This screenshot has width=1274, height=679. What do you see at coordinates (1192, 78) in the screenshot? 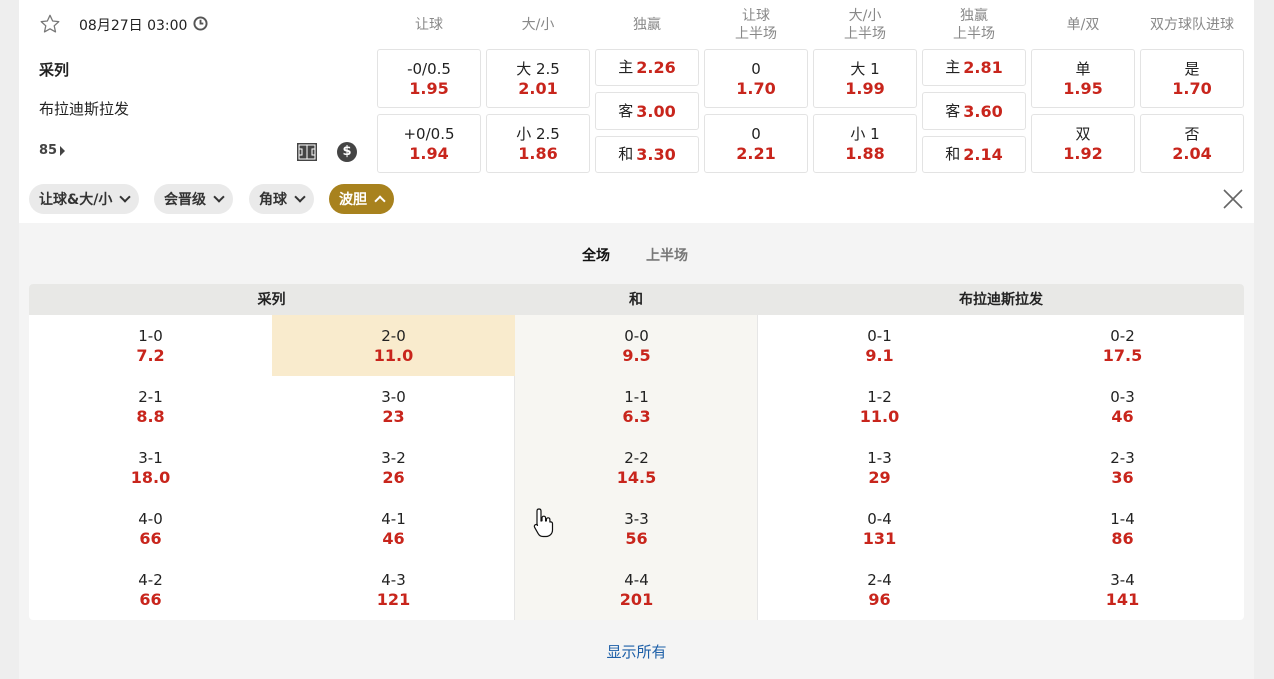
I see `odds-cell-btts-yes: 是 1.70` at bounding box center [1192, 78].